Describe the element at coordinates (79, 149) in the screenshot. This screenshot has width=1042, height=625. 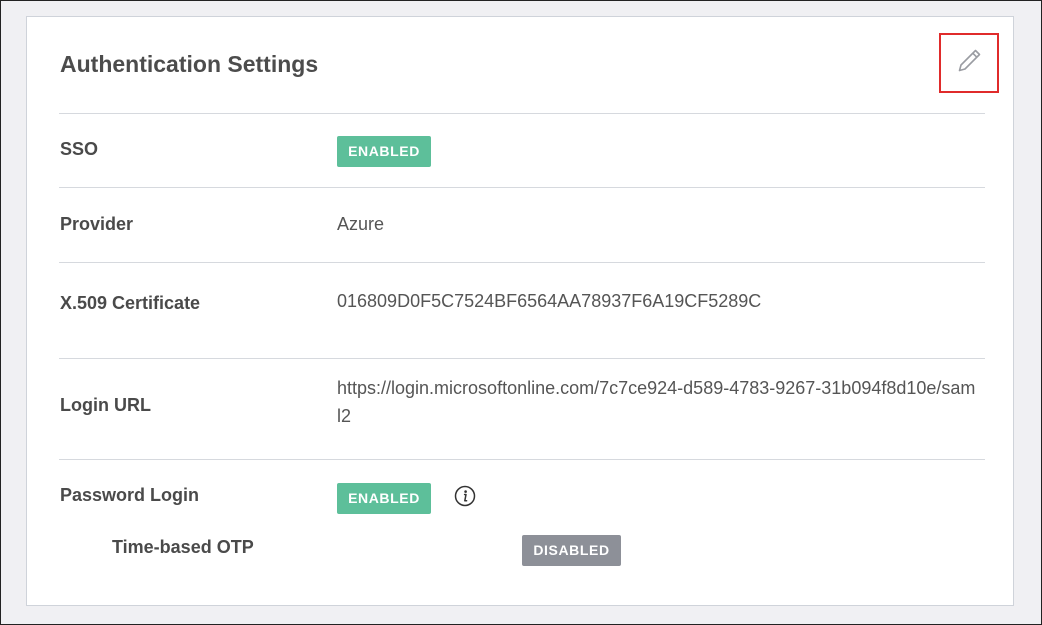
I see `sso-label: SSO` at that location.